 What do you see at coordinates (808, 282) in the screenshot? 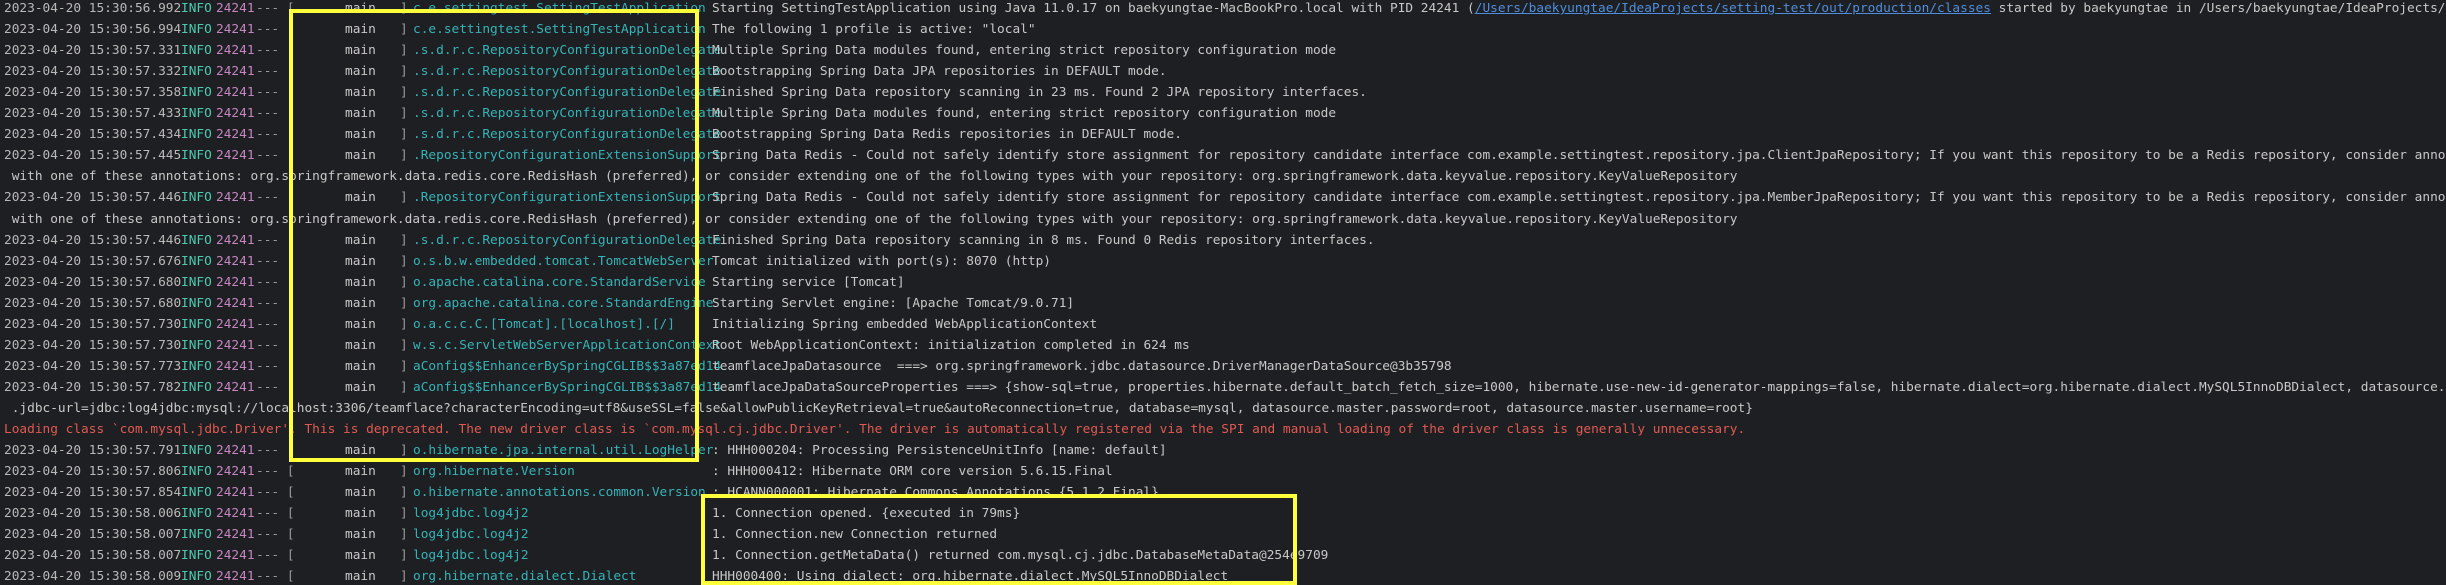
I see `log-message-text: Starting service [Tomcat]` at bounding box center [808, 282].